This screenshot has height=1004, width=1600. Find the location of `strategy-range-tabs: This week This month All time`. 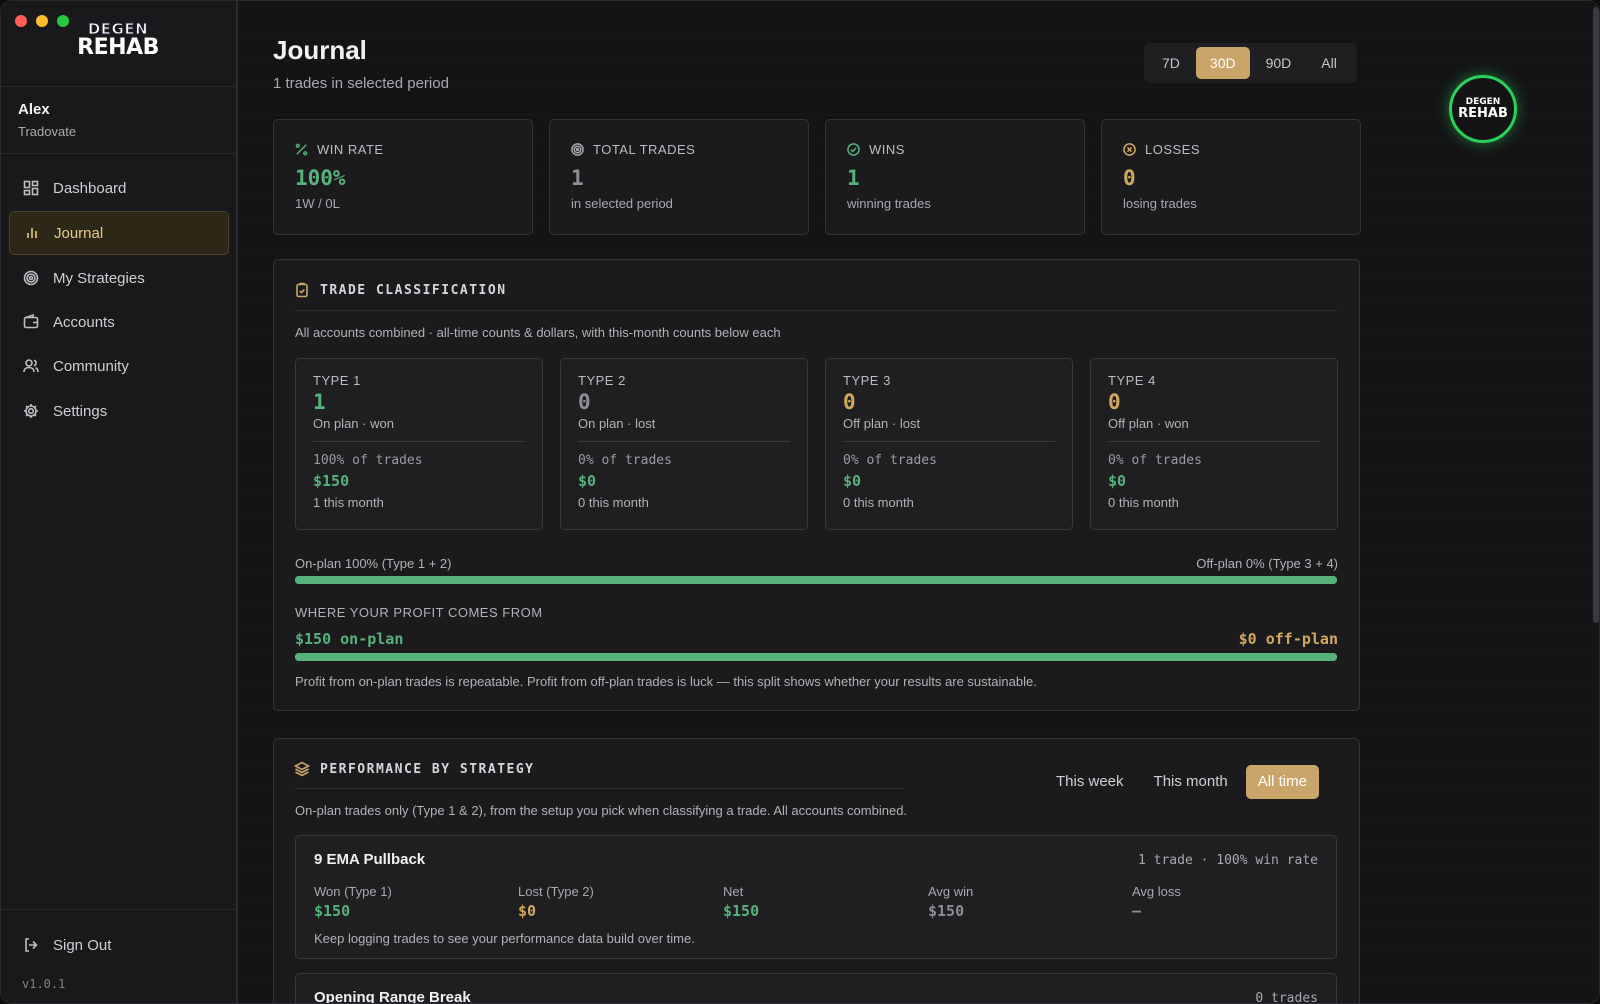

strategy-range-tabs: This week This month All time is located at coordinates (1178, 782).